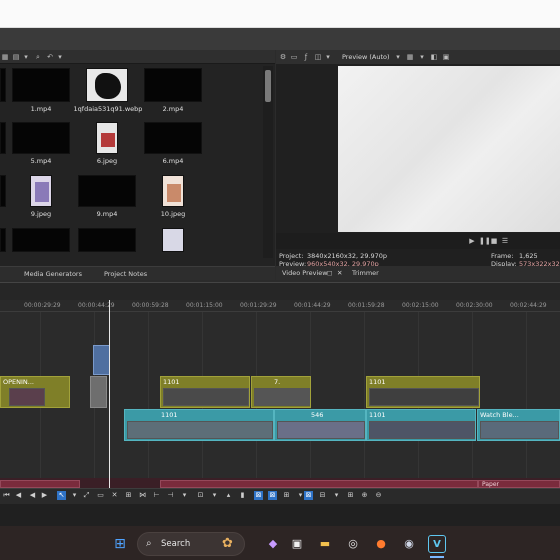 This screenshot has height=560, width=560. Describe the element at coordinates (5, 57) in the screenshot. I see `media-grid-icon: ▦` at that location.